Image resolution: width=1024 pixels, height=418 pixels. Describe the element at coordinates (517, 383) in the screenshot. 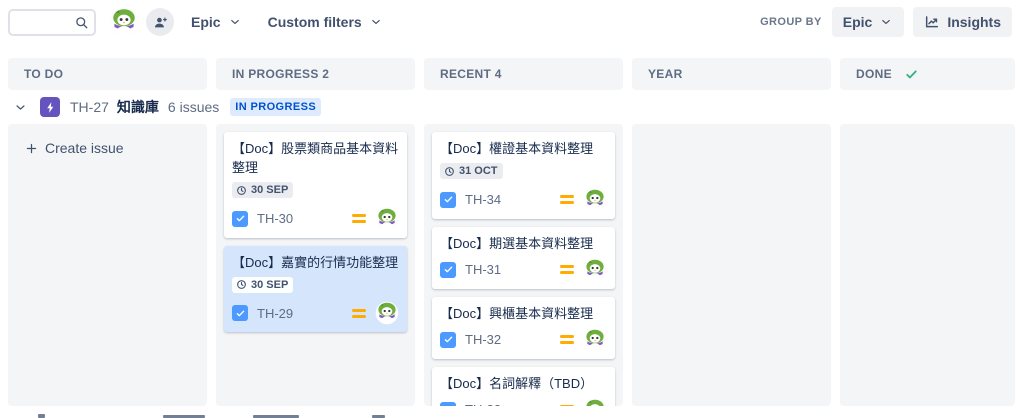

I see `card-title: 【Doc】名詞解釋（TBD）` at that location.